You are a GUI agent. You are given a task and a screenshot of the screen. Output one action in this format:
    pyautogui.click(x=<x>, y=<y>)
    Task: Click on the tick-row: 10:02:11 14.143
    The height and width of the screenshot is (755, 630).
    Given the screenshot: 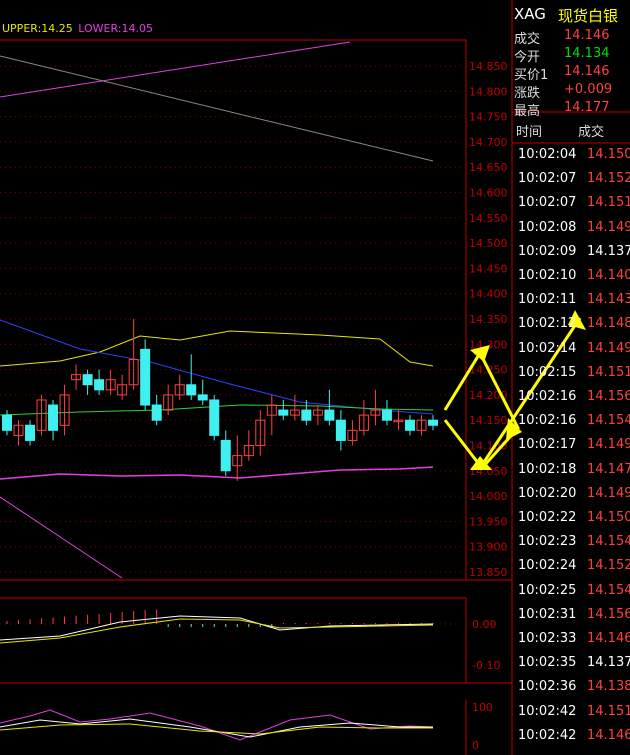 What is the action you would take?
    pyautogui.click(x=574, y=302)
    